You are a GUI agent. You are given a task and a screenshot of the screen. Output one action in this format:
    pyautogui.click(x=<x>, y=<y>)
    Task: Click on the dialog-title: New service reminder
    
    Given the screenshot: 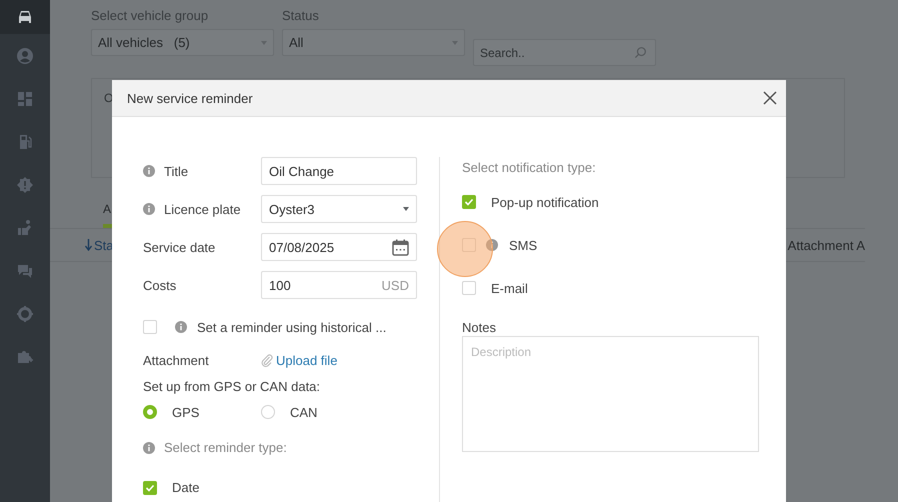 What is the action you would take?
    pyautogui.click(x=190, y=98)
    